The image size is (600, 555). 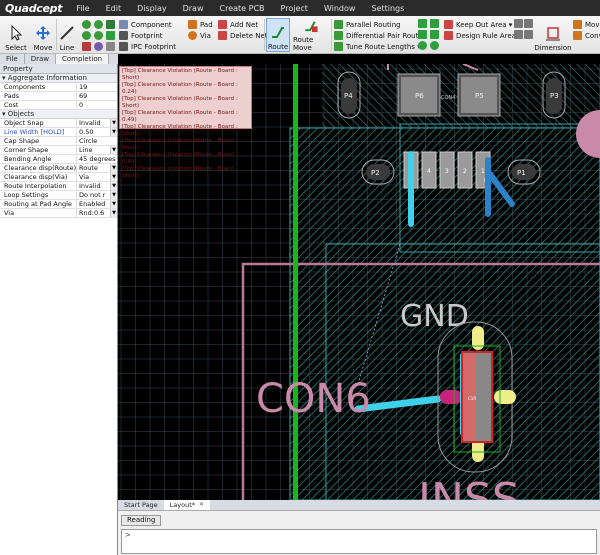 What do you see at coordinates (586, 35) in the screenshot?
I see `conv-button: Conv` at bounding box center [586, 35].